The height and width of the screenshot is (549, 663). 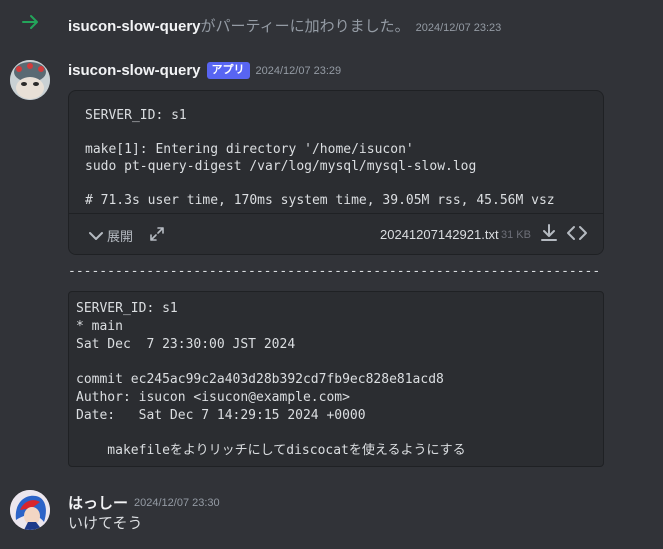 What do you see at coordinates (177, 502) in the screenshot?
I see `message-timestamp: 2024/12/07 23:30` at bounding box center [177, 502].